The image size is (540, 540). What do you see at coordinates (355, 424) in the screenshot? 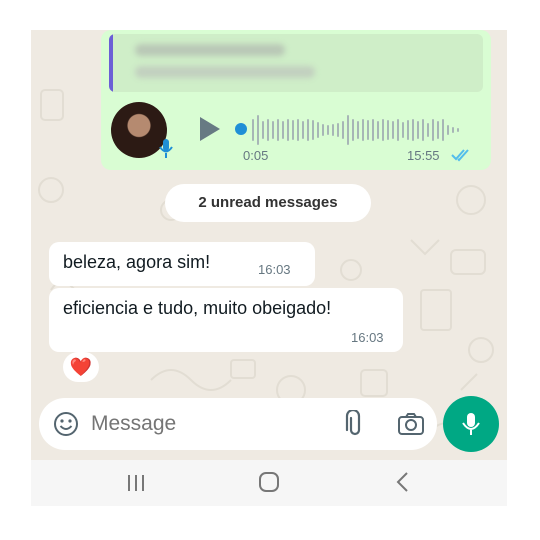
I see `attachment-icon` at bounding box center [355, 424].